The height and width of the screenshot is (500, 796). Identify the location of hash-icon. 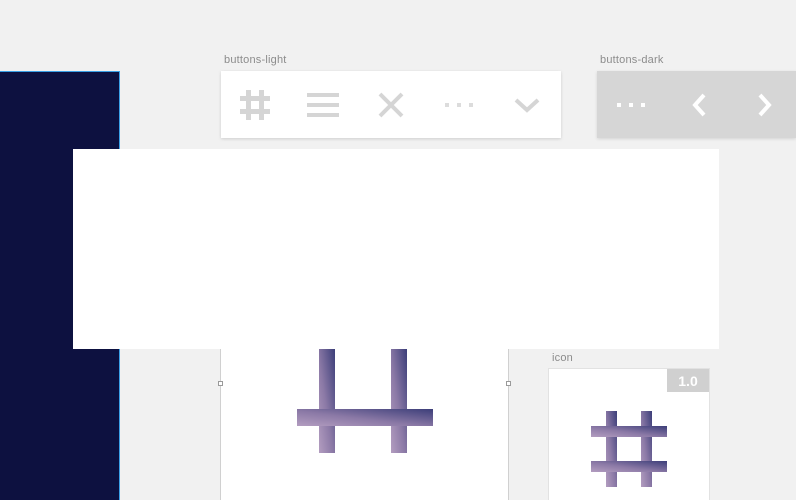
(255, 104).